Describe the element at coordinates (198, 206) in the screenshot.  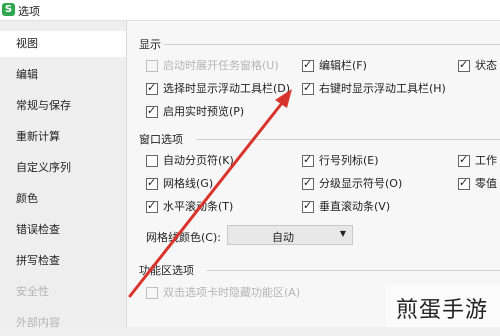
I see `option-label: 水平滚动条(T)` at that location.